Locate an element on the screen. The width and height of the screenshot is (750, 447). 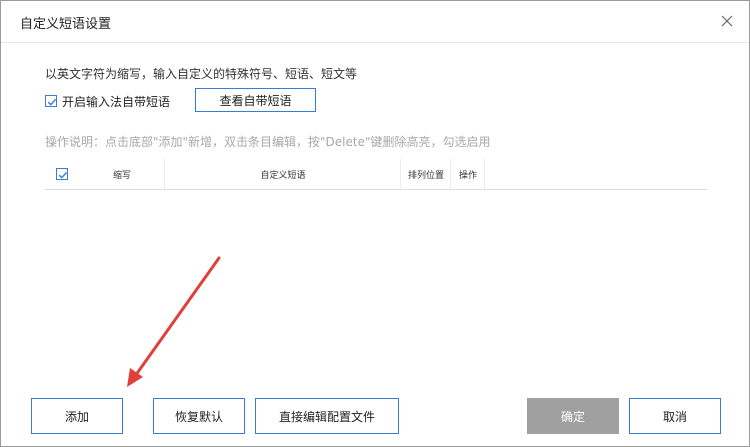
builtin-phrase-checkbox is located at coordinates (51, 101).